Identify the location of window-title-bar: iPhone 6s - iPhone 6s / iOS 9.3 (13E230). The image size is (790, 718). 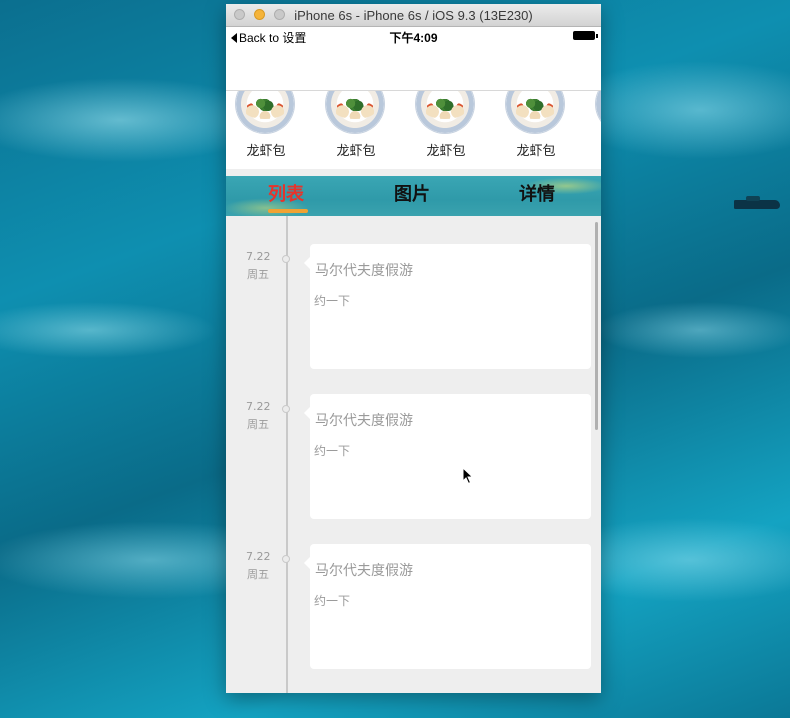
(413, 15).